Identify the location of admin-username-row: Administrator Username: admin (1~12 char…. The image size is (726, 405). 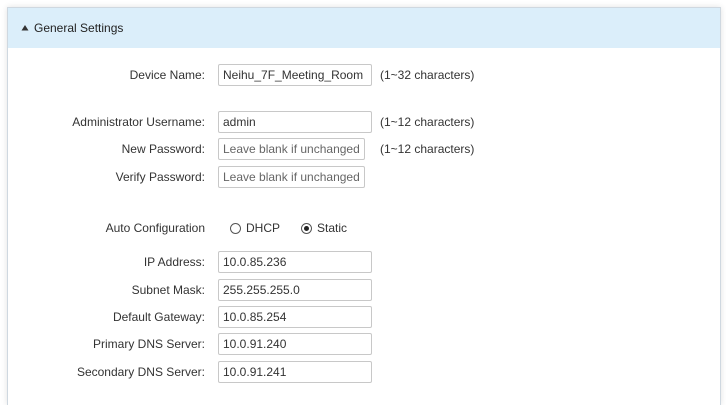
(358, 122).